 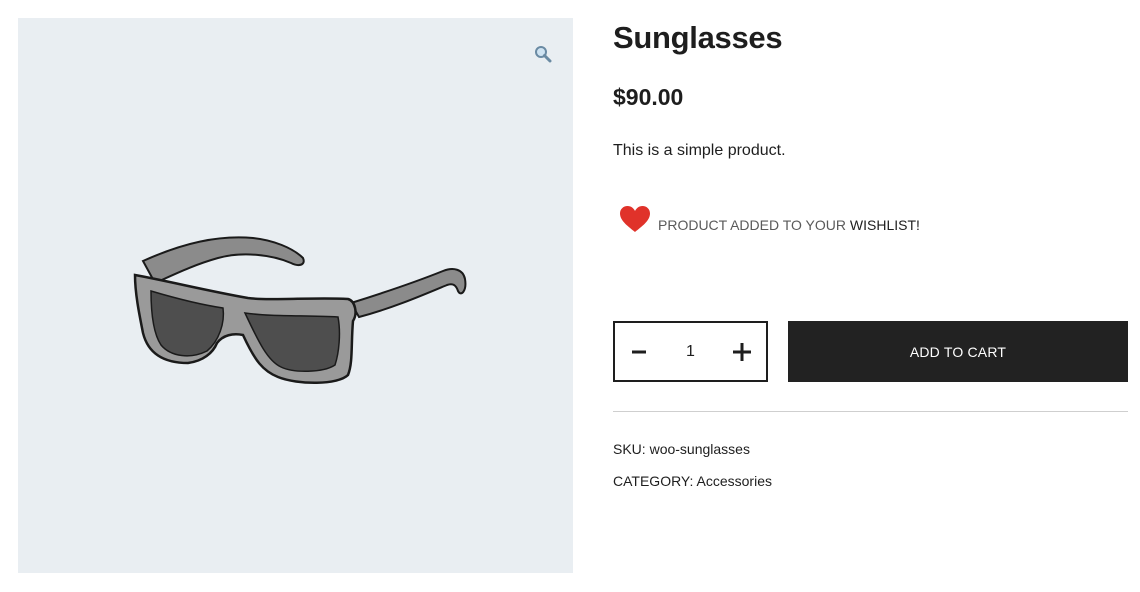 I want to click on product-price: $90.00, so click(x=648, y=97).